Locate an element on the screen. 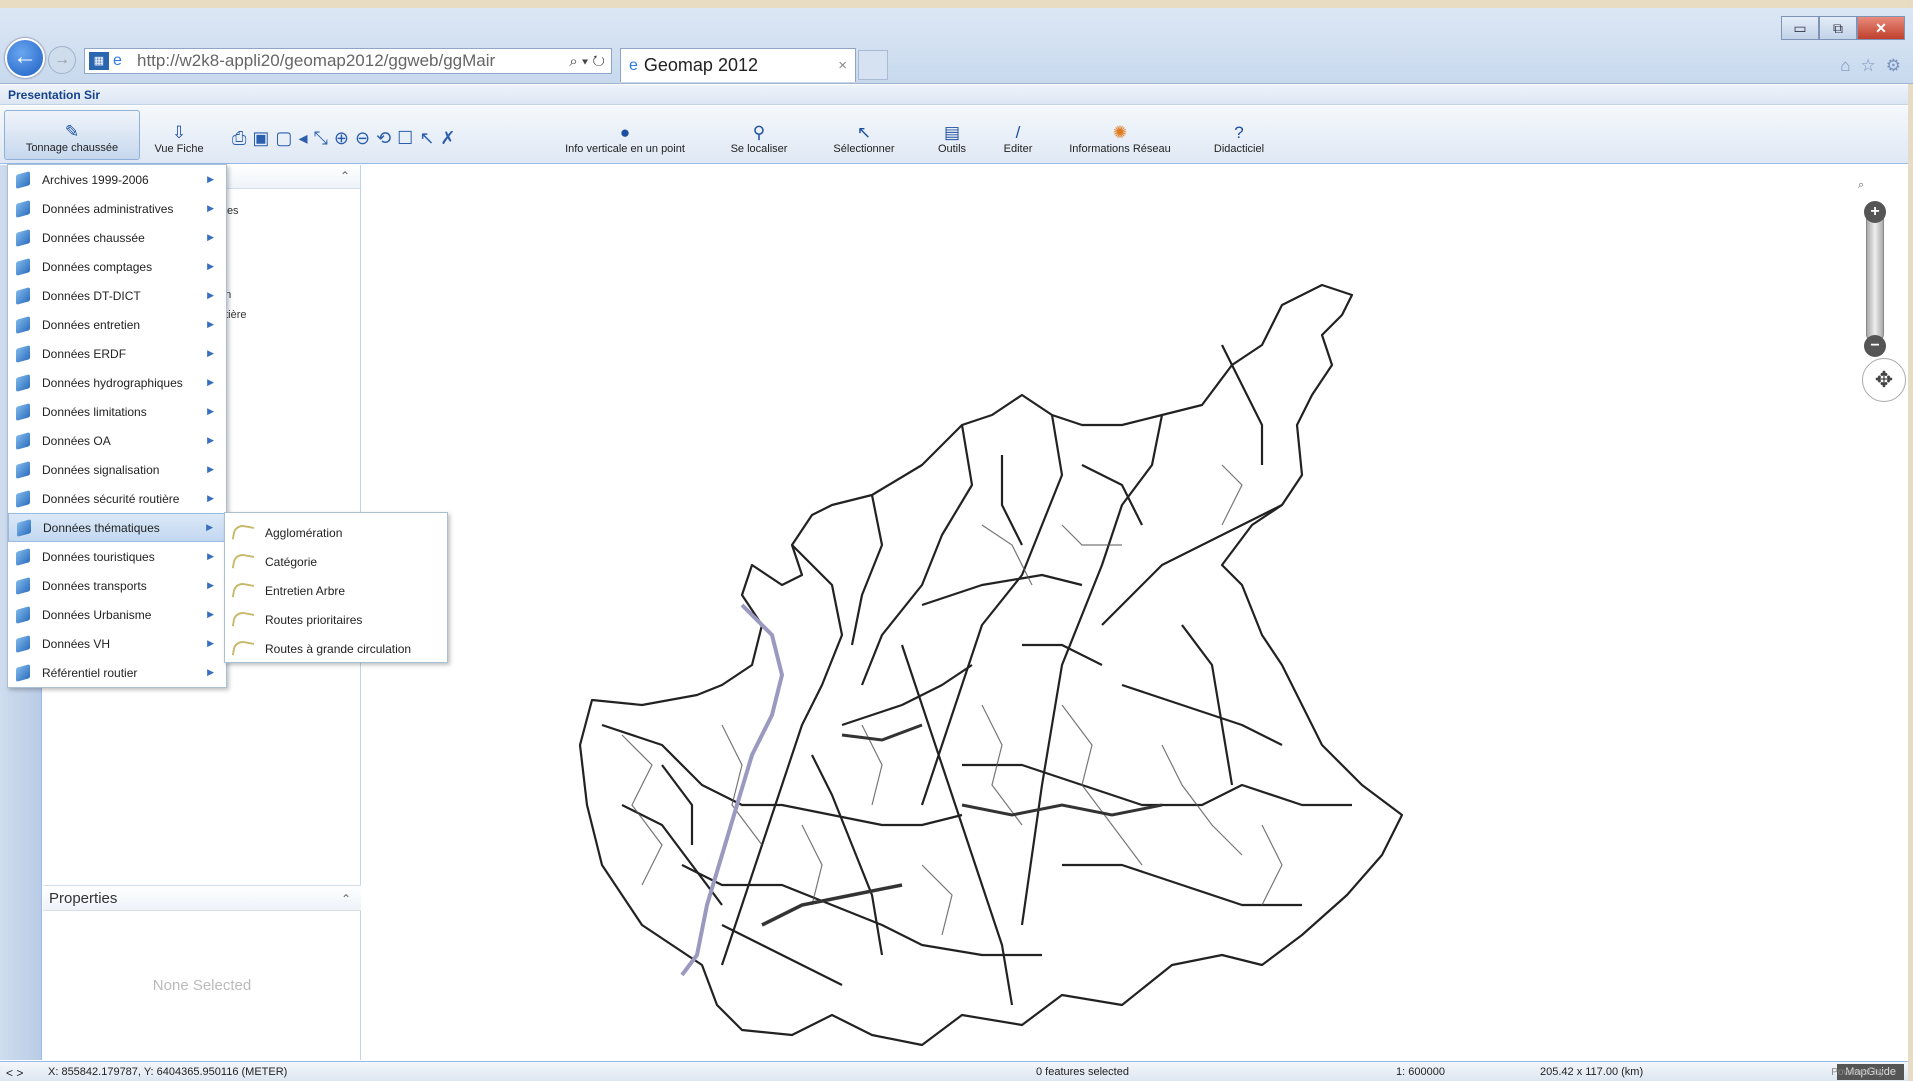 The height and width of the screenshot is (1081, 1913). menu-item: Données entretien ▶ is located at coordinates (117, 324).